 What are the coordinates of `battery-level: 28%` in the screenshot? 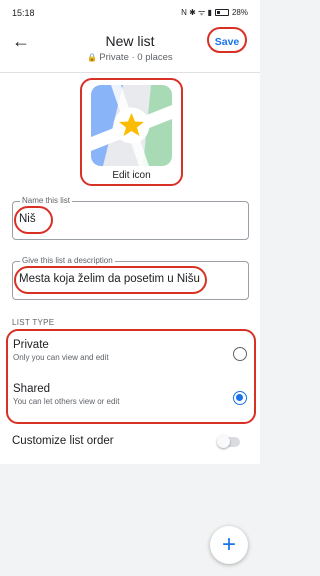 It's located at (239, 12).